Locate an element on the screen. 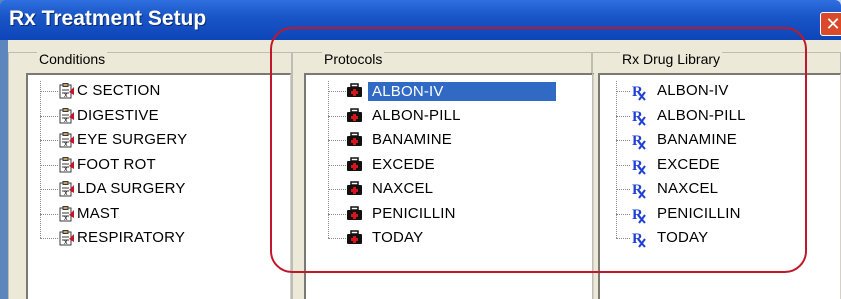 Image resolution: width=841 pixels, height=299 pixels. drug-label: TODAY is located at coordinates (683, 237).